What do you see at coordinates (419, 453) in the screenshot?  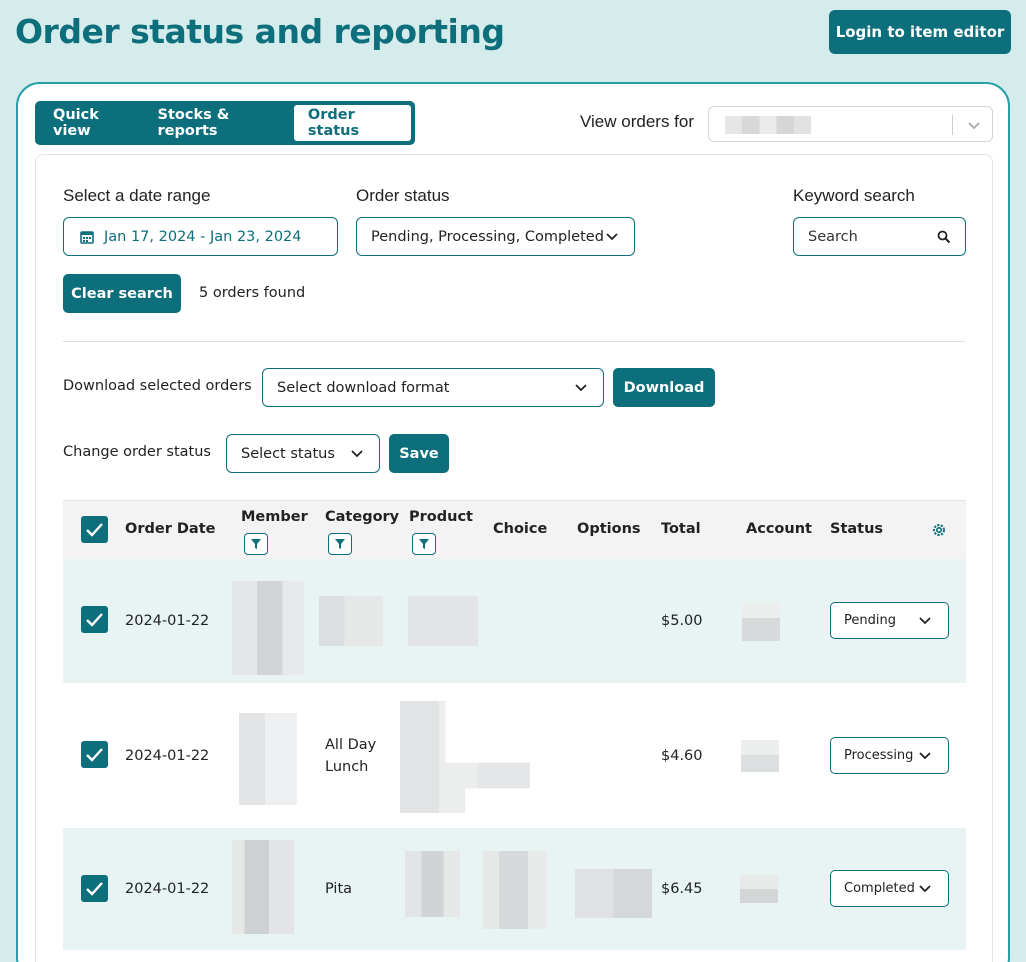 I see `save-button: Save` at bounding box center [419, 453].